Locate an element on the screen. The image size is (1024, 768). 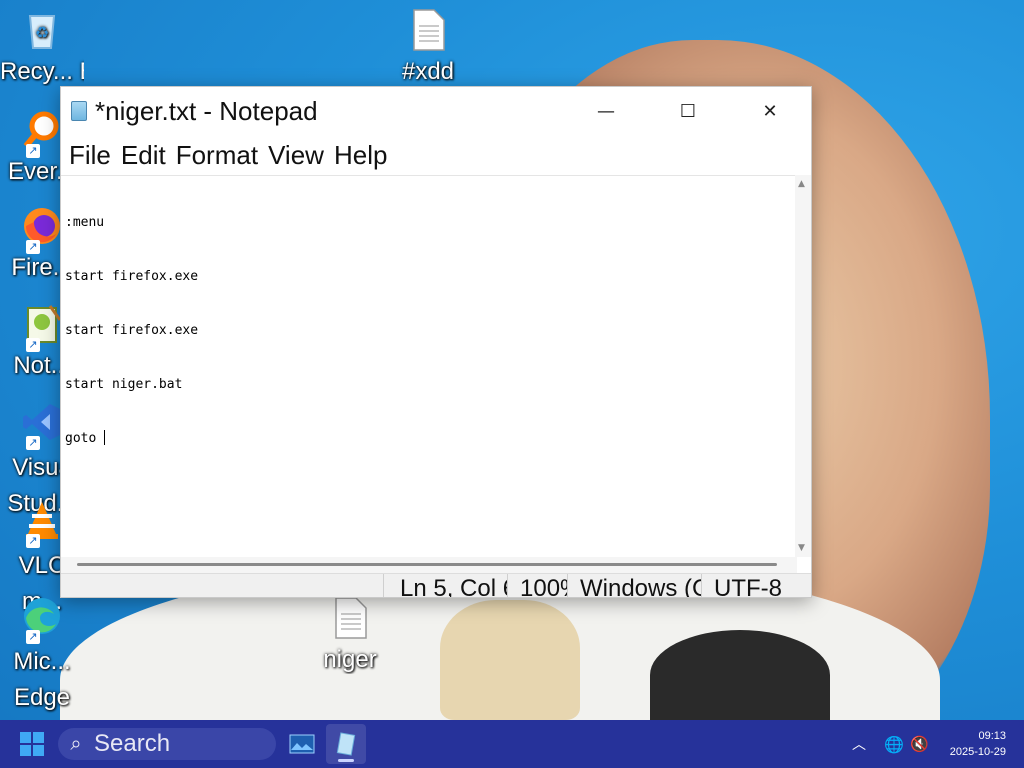
landscape-app-icon is located at coordinates (302, 744).